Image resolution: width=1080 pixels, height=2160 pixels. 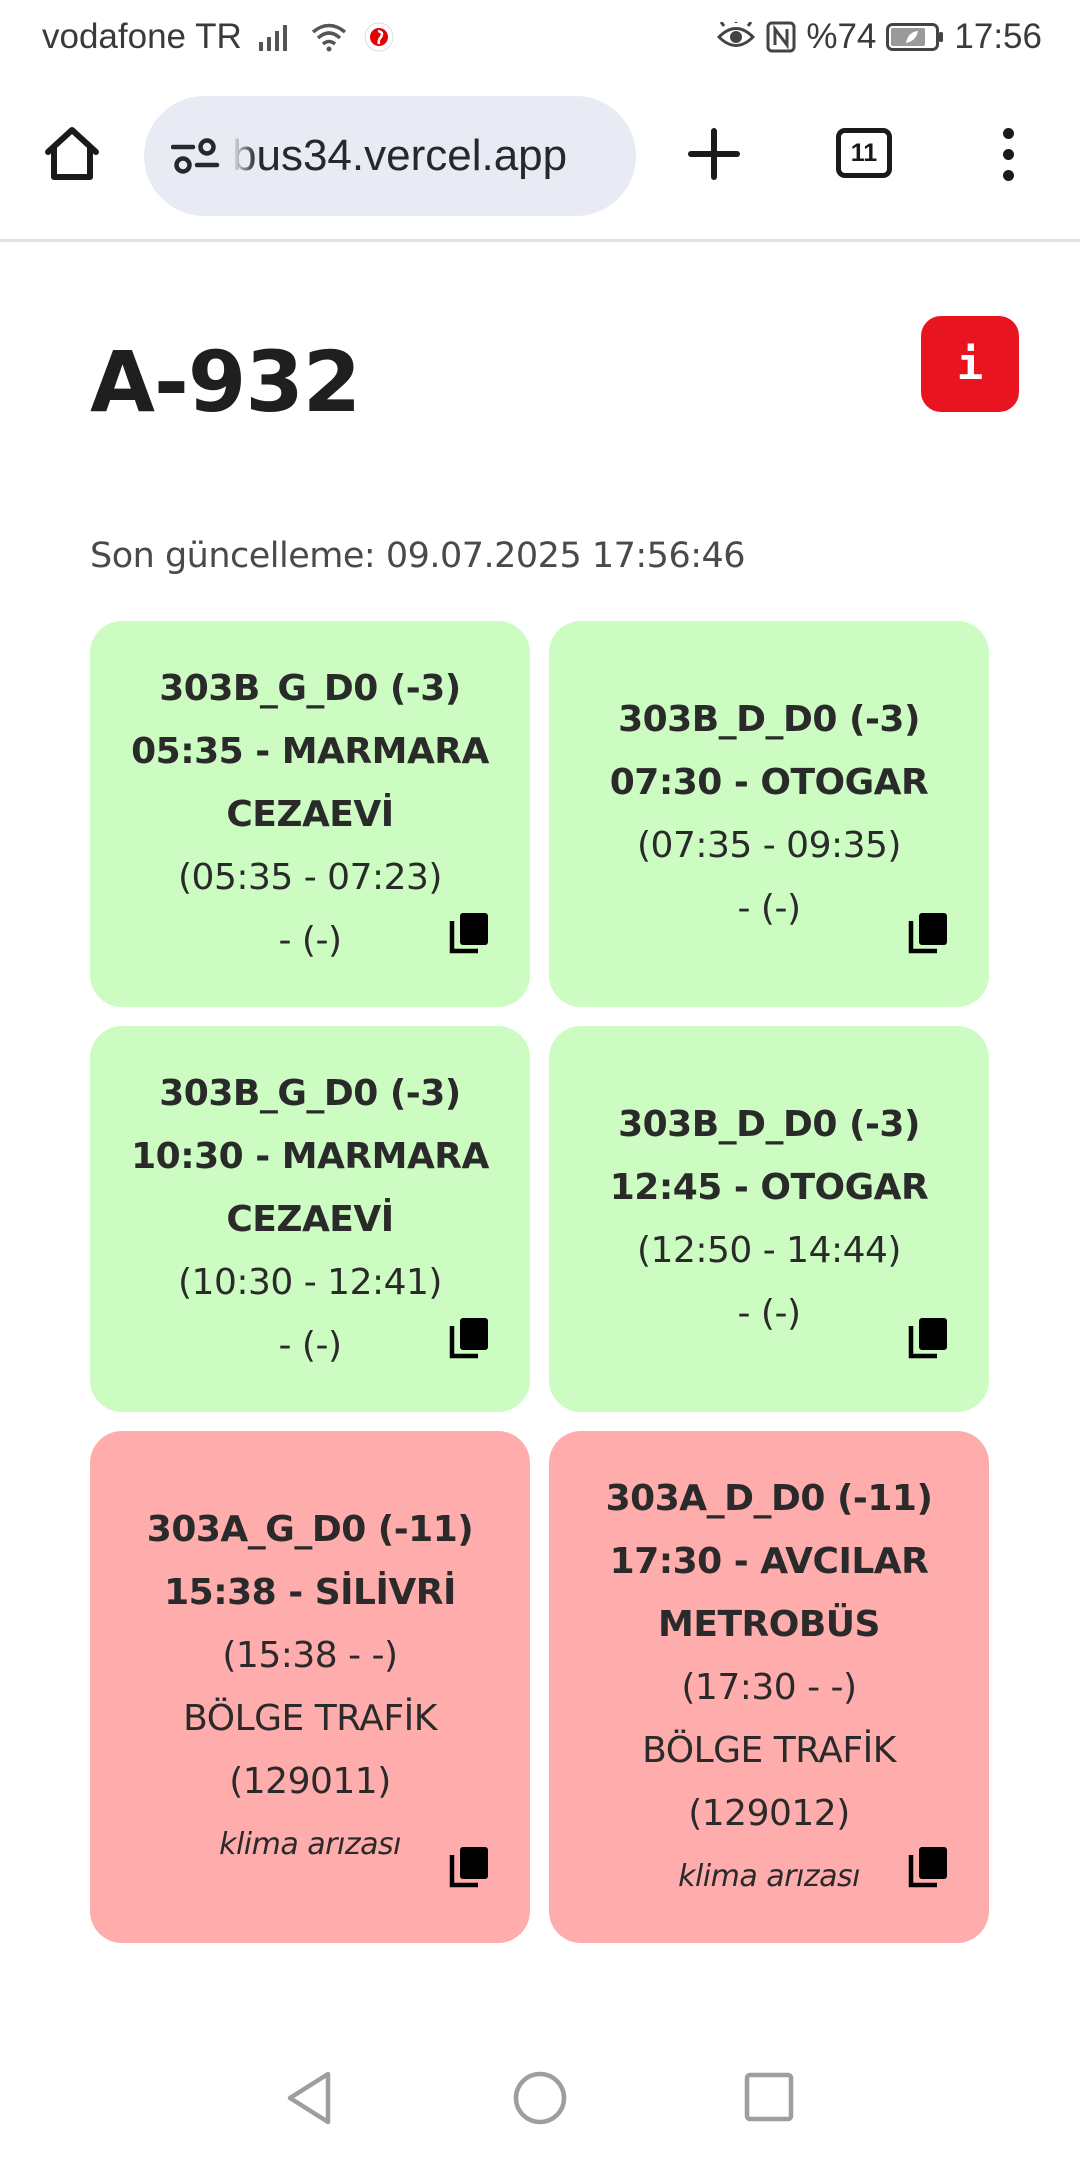 What do you see at coordinates (841, 36) in the screenshot?
I see `battery-percent: %74` at bounding box center [841, 36].